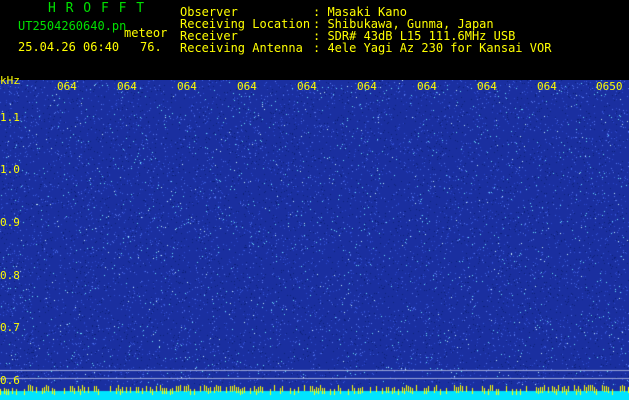 The image size is (629, 400). Describe the element at coordinates (609, 86) in the screenshot. I see `x-tick-label: 0650` at that location.